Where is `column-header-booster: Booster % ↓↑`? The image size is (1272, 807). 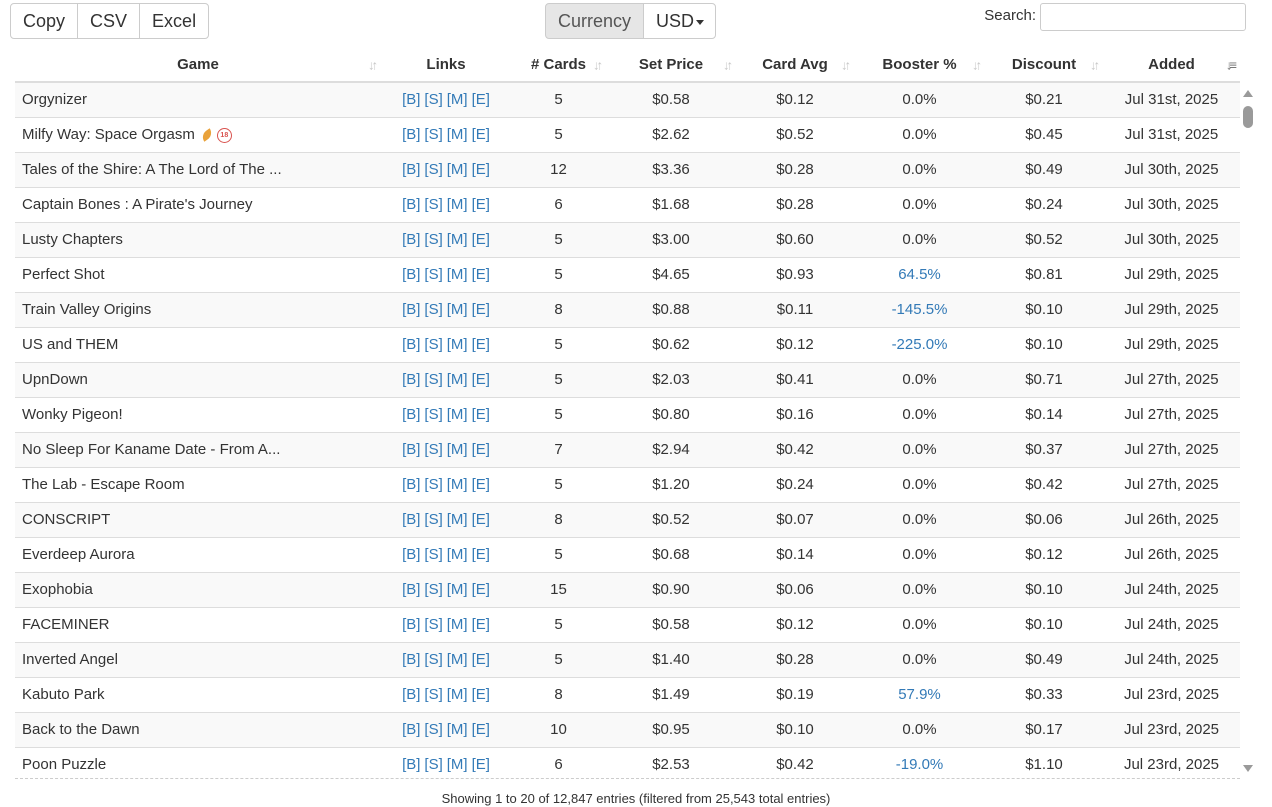
column-header-booster: Booster % ↓↑ is located at coordinates (919, 65).